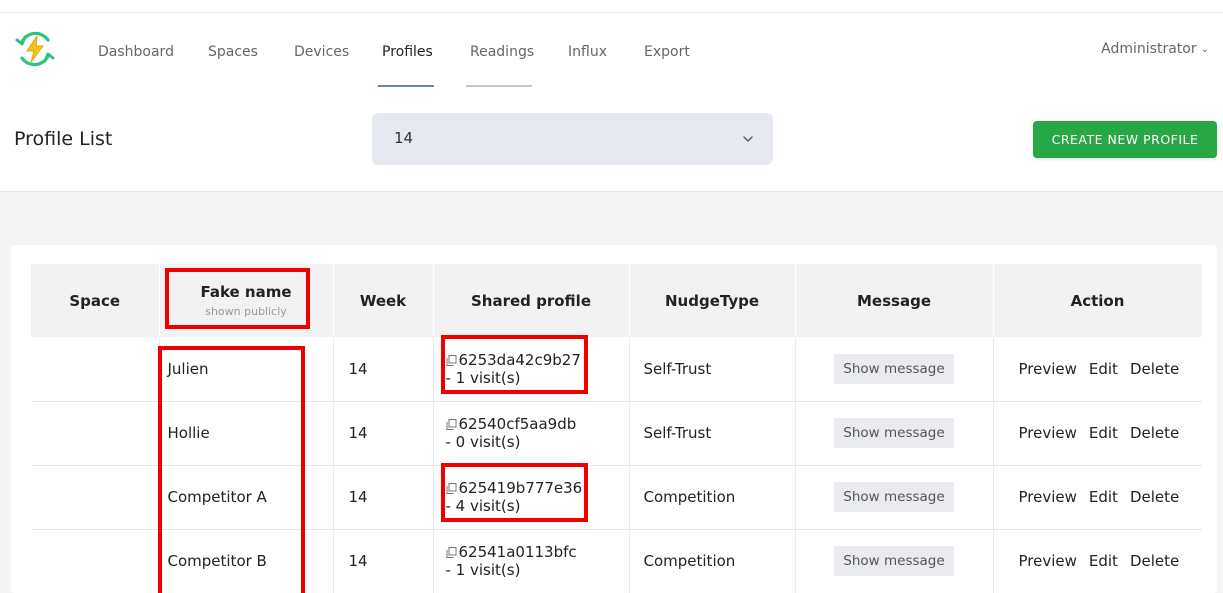 Image resolution: width=1223 pixels, height=593 pixels. What do you see at coordinates (406, 86) in the screenshot?
I see `nav-active-indicator` at bounding box center [406, 86].